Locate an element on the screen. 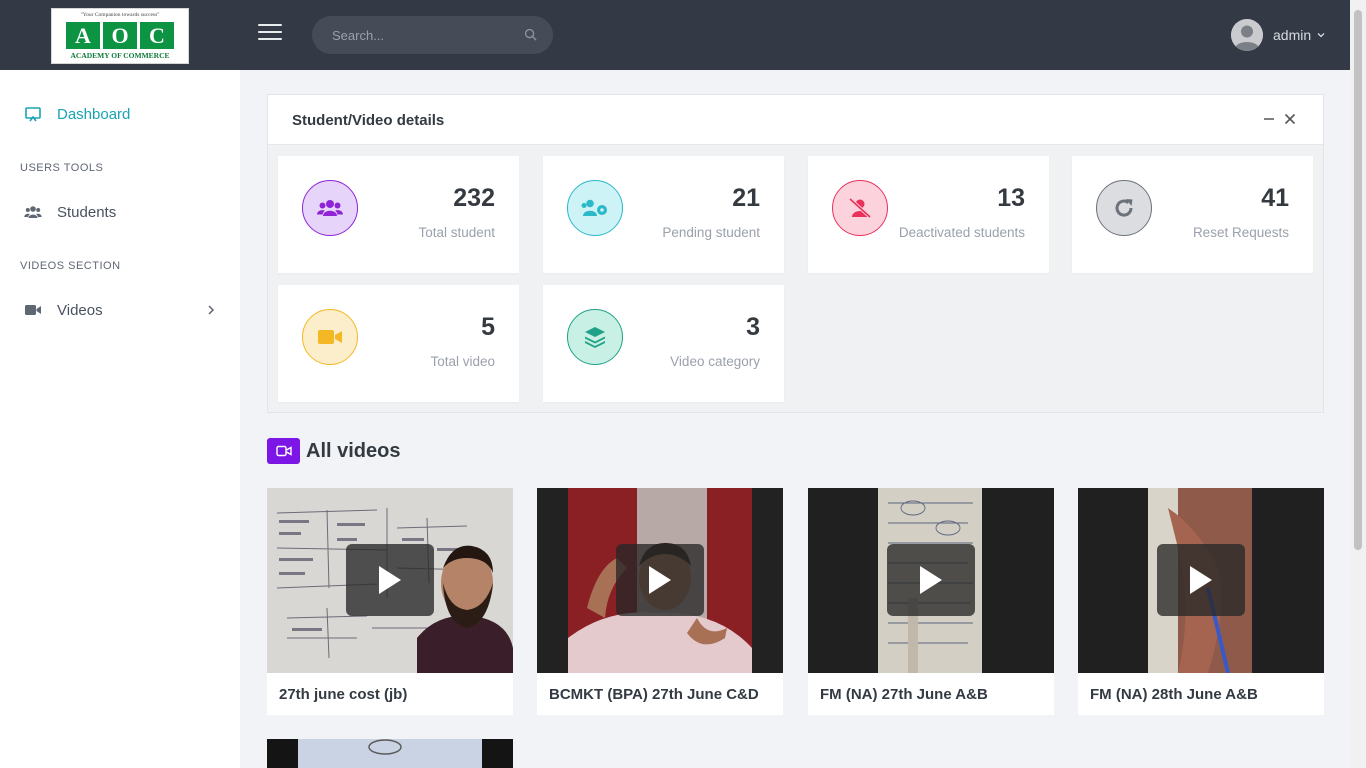 The width and height of the screenshot is (1366, 768). sidebar-item-dashboard: Dashboard is located at coordinates (120, 114).